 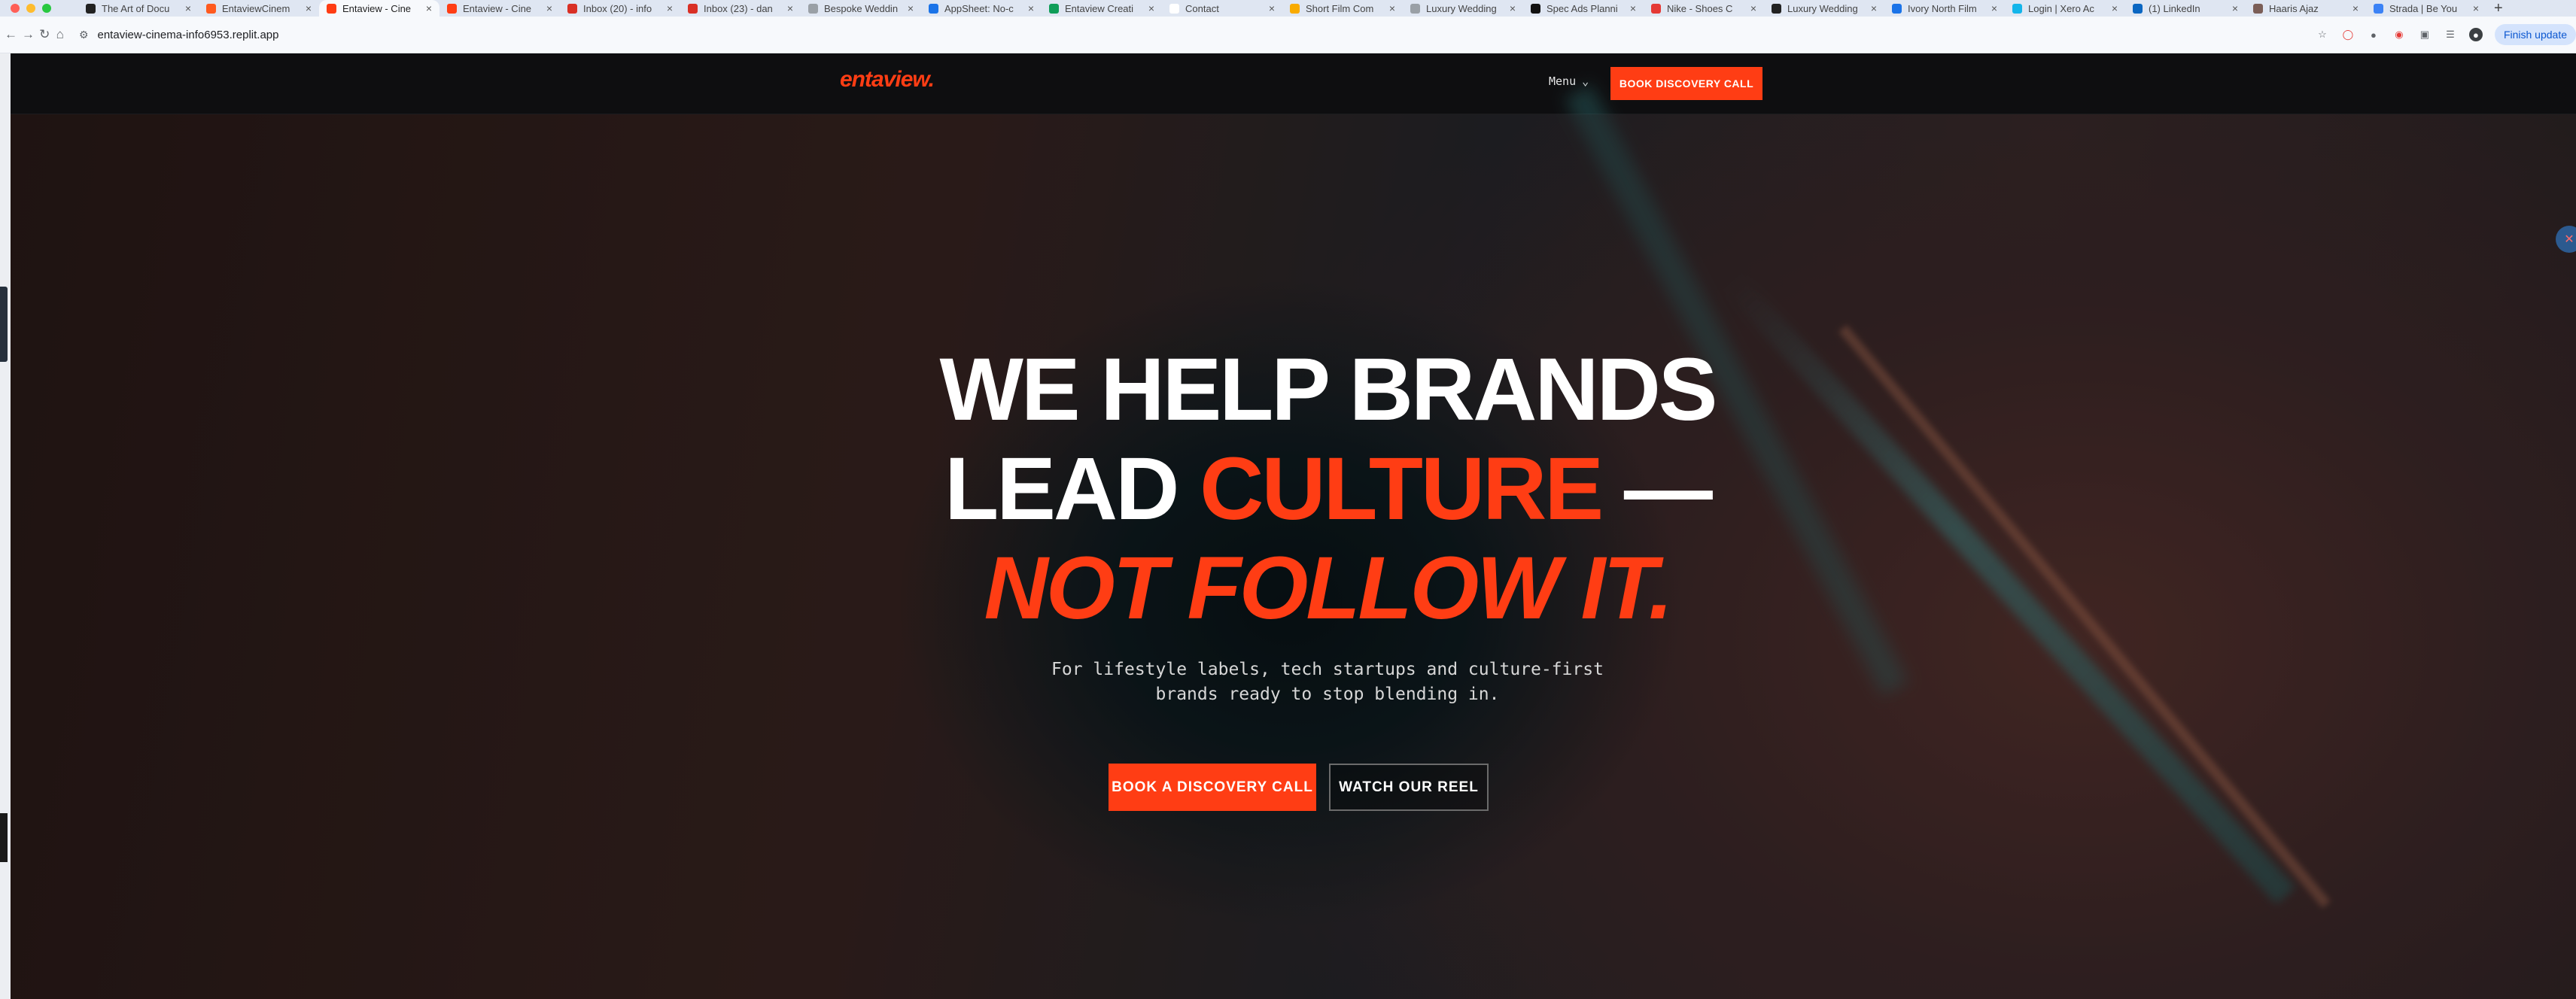 What do you see at coordinates (59, 34) in the screenshot?
I see `home-icon: ⌂` at bounding box center [59, 34].